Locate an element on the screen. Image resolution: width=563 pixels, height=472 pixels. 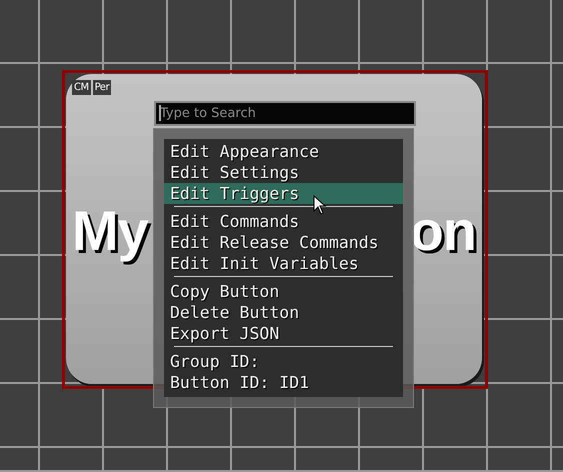
button-label: My is located at coordinates (110, 230).